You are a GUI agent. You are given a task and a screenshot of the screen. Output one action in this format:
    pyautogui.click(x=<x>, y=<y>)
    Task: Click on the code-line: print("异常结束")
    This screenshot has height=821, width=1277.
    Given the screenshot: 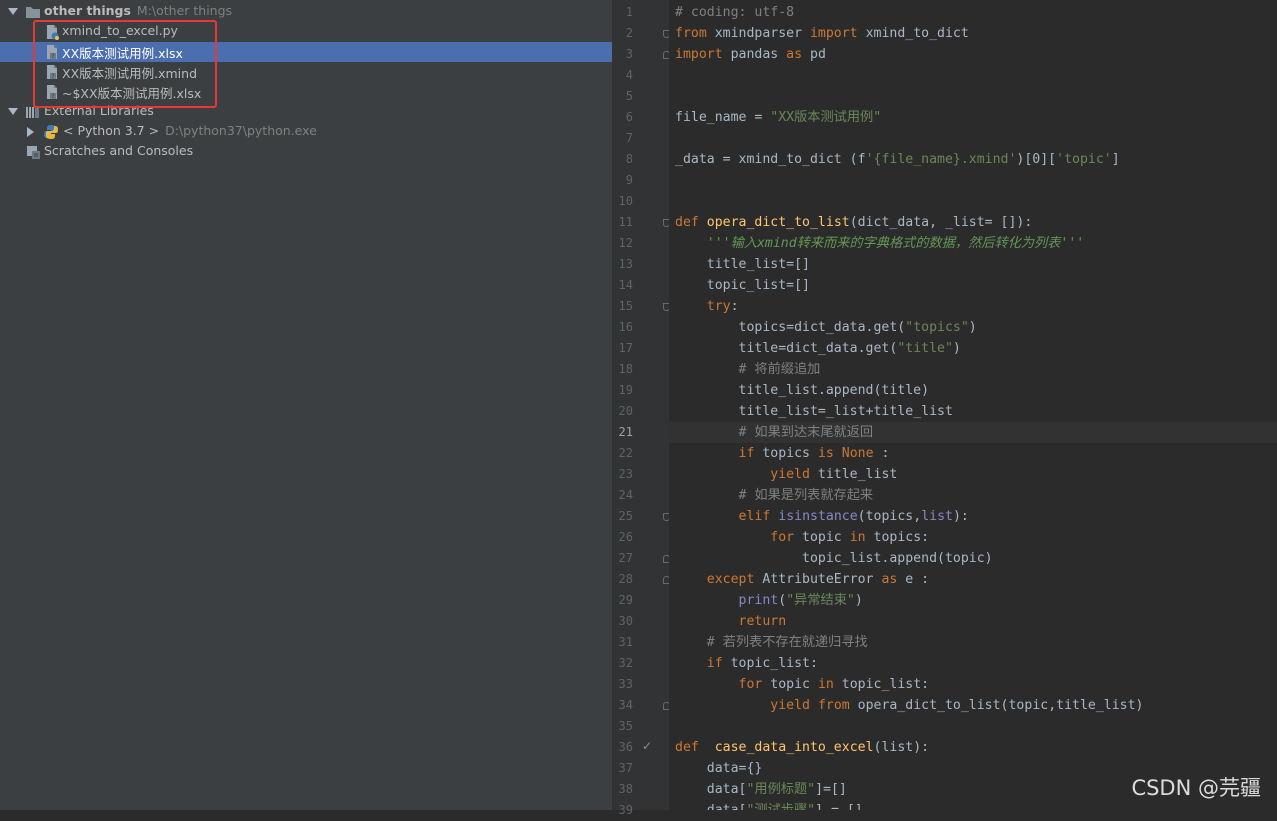 What is the action you would take?
    pyautogui.click(x=973, y=600)
    